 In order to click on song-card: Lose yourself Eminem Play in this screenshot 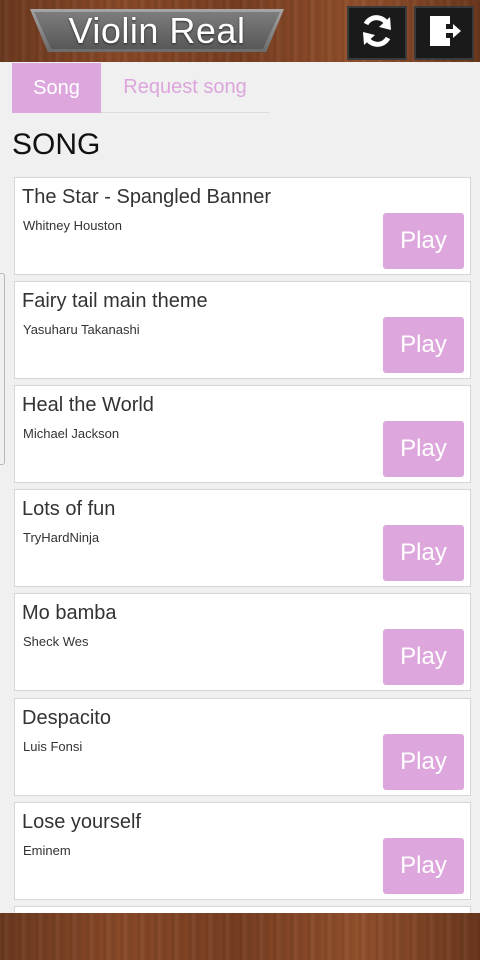, I will do `click(242, 851)`.